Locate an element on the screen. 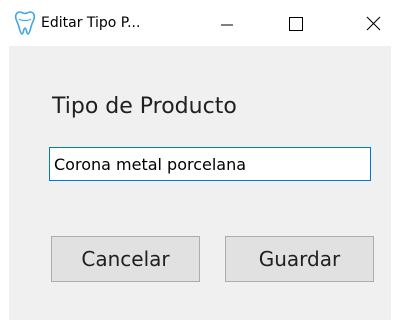  minimize-icon is located at coordinates (227, 25).